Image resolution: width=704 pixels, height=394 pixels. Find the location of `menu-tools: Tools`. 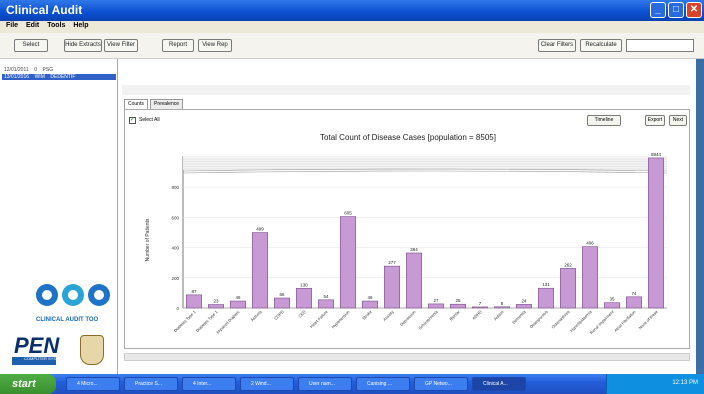

menu-tools: Tools is located at coordinates (56, 25).